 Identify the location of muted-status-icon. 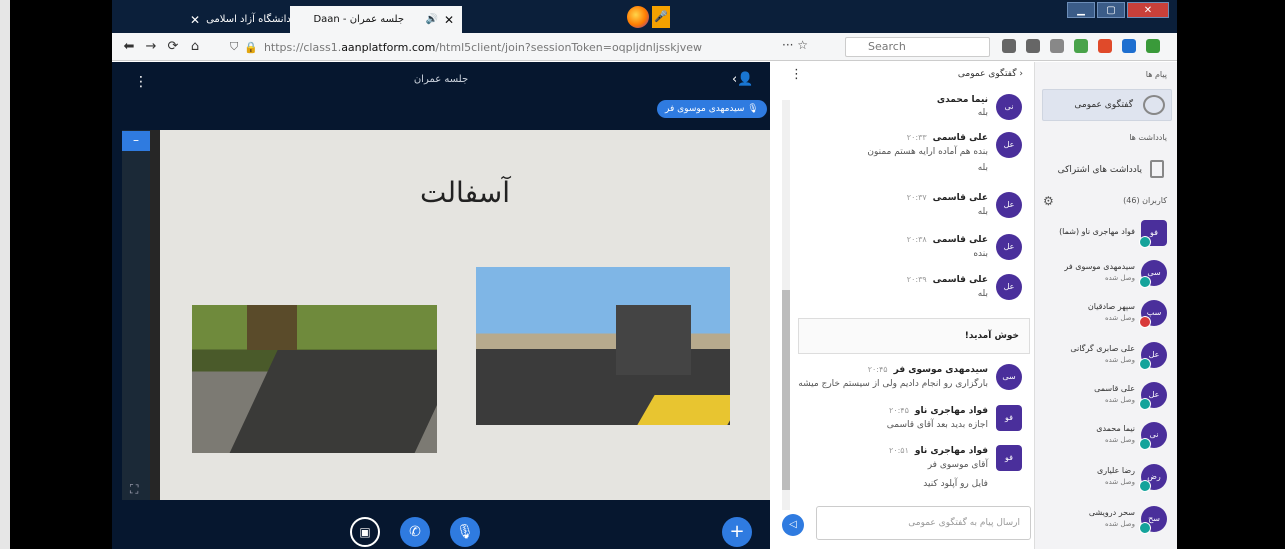
(1145, 322).